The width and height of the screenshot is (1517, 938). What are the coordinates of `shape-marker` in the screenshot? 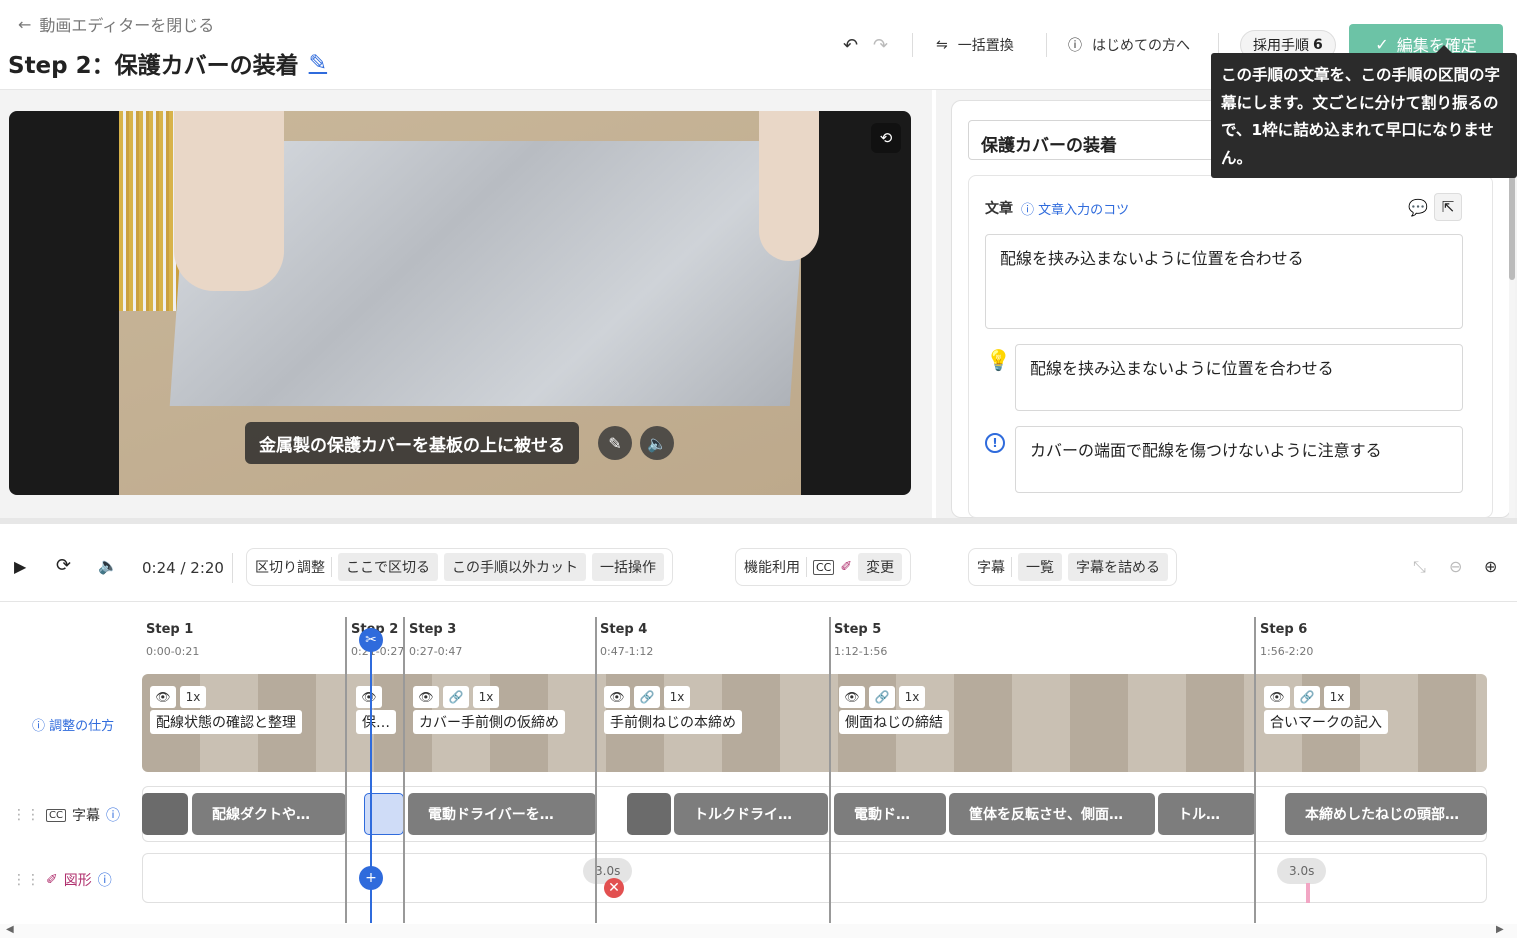 It's located at (1308, 893).